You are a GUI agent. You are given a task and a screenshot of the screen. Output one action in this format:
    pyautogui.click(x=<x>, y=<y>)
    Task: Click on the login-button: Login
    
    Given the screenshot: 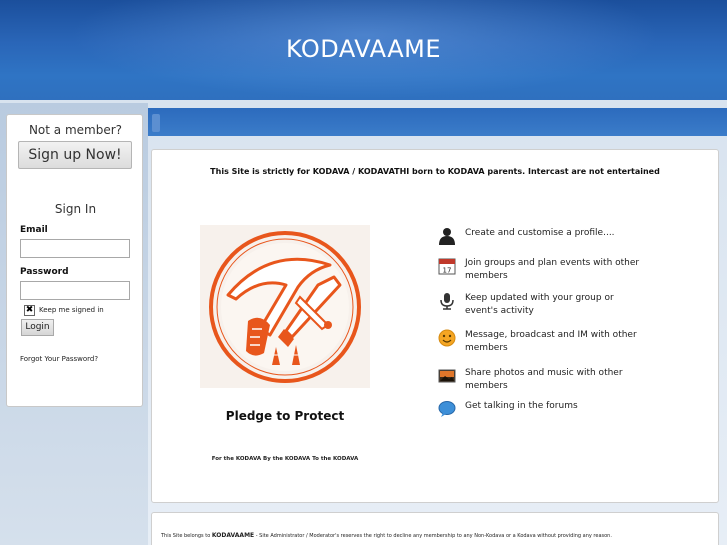 What is the action you would take?
    pyautogui.click(x=37, y=327)
    